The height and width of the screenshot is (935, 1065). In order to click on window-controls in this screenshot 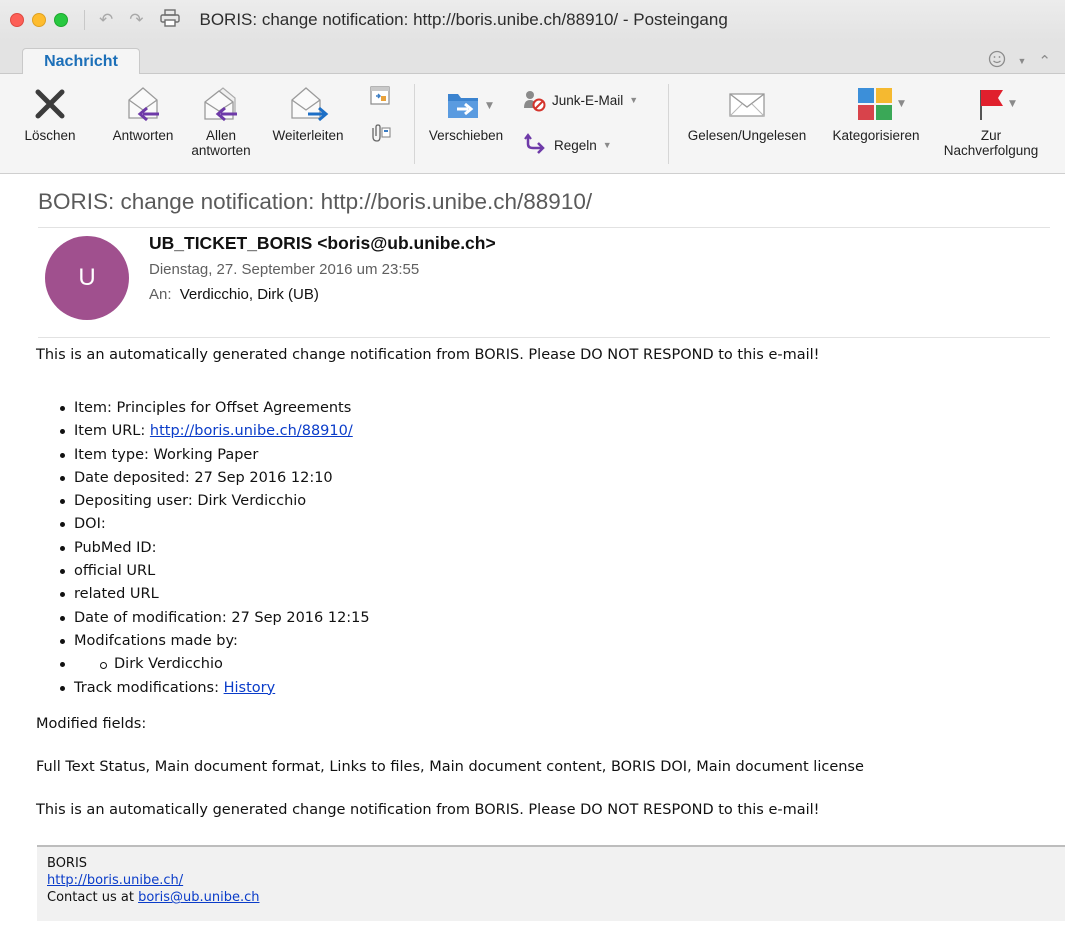, I will do `click(39, 20)`.